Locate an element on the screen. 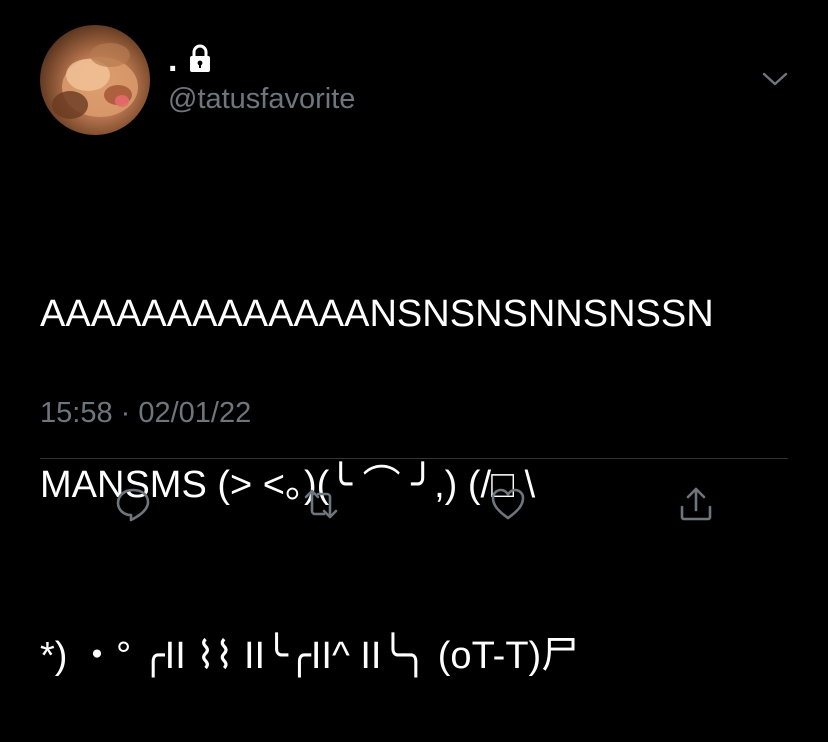 This screenshot has width=828, height=742. reply-icon is located at coordinates (133, 505).